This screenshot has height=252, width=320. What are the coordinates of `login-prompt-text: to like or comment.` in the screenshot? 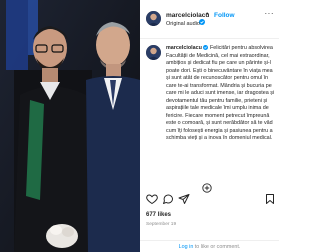 It's located at (217, 247).